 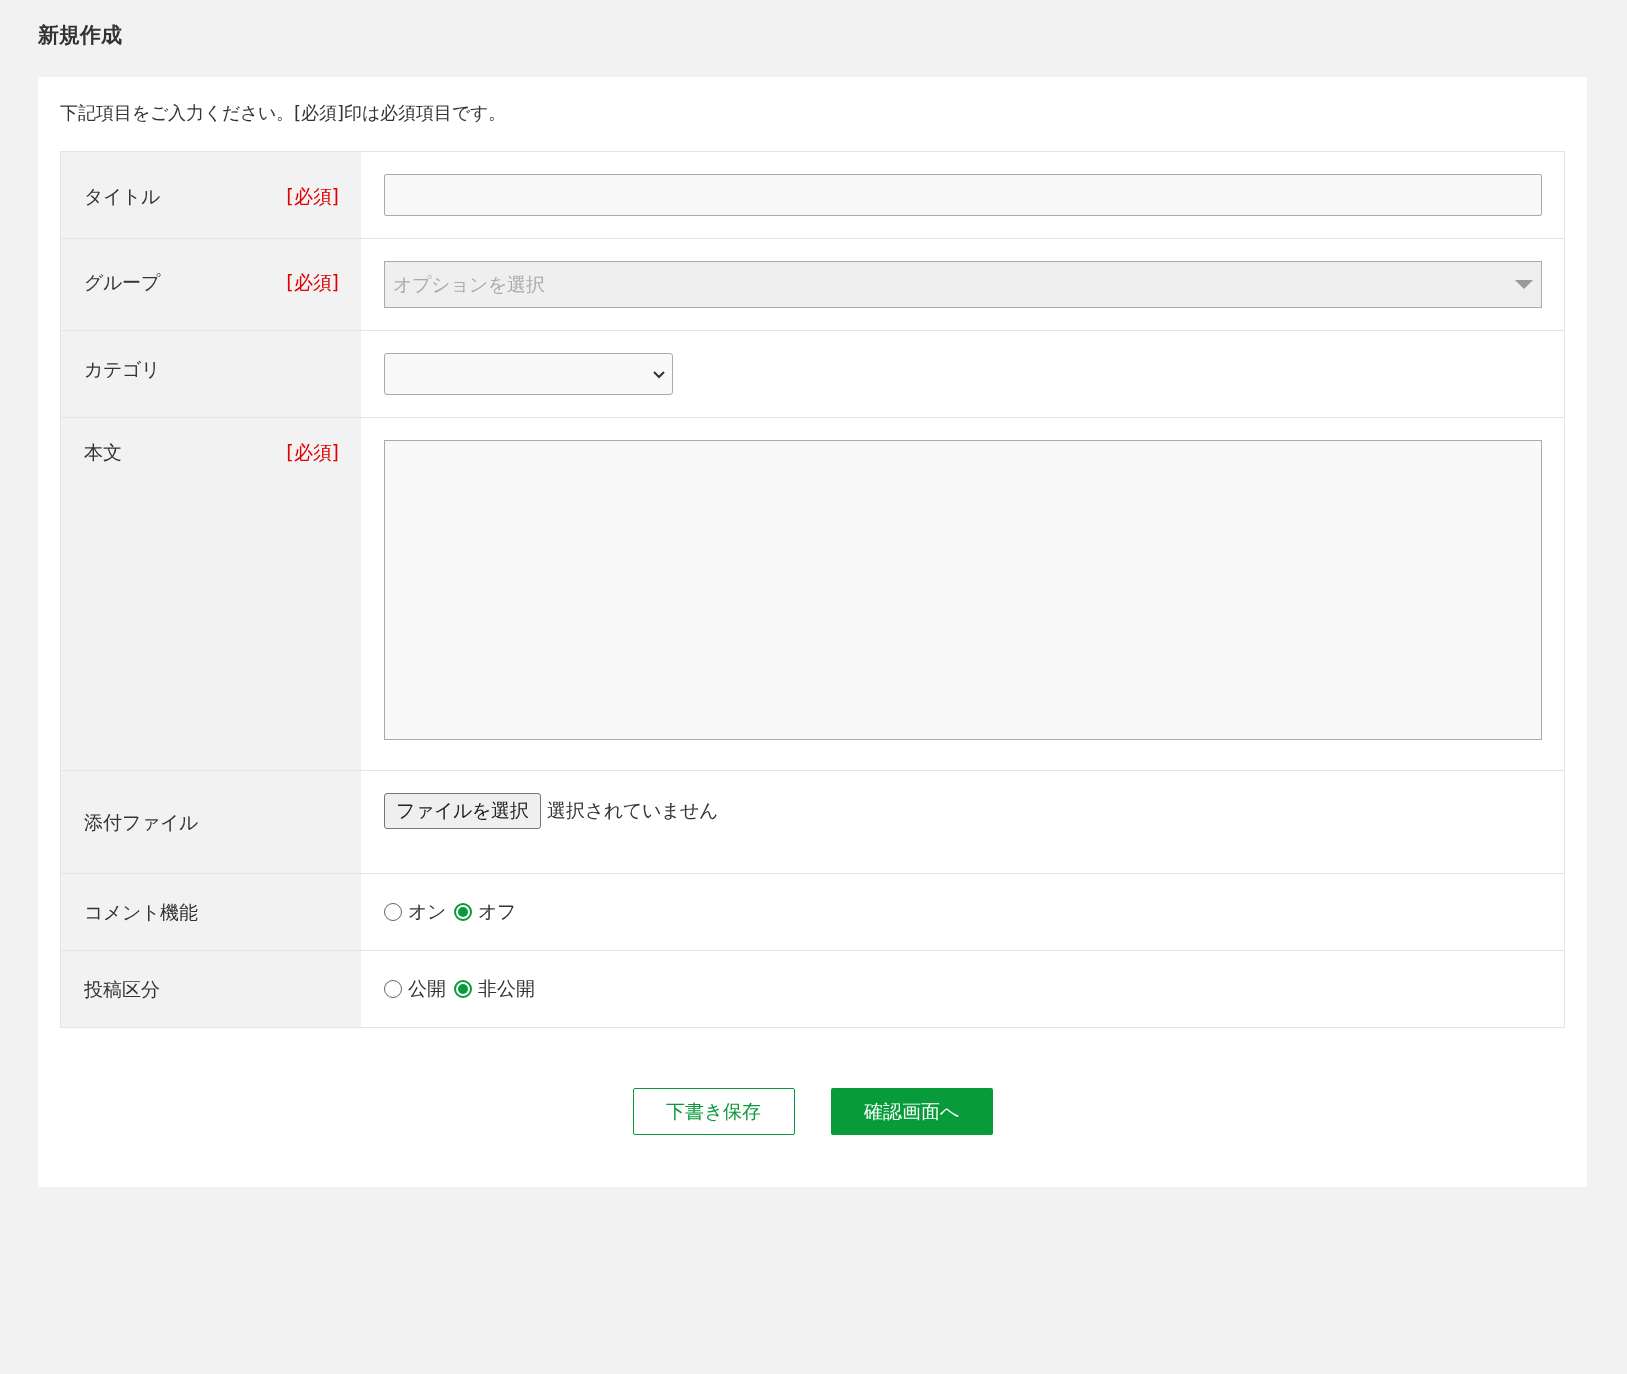 I want to click on field-label: タイトル, so click(x=122, y=196).